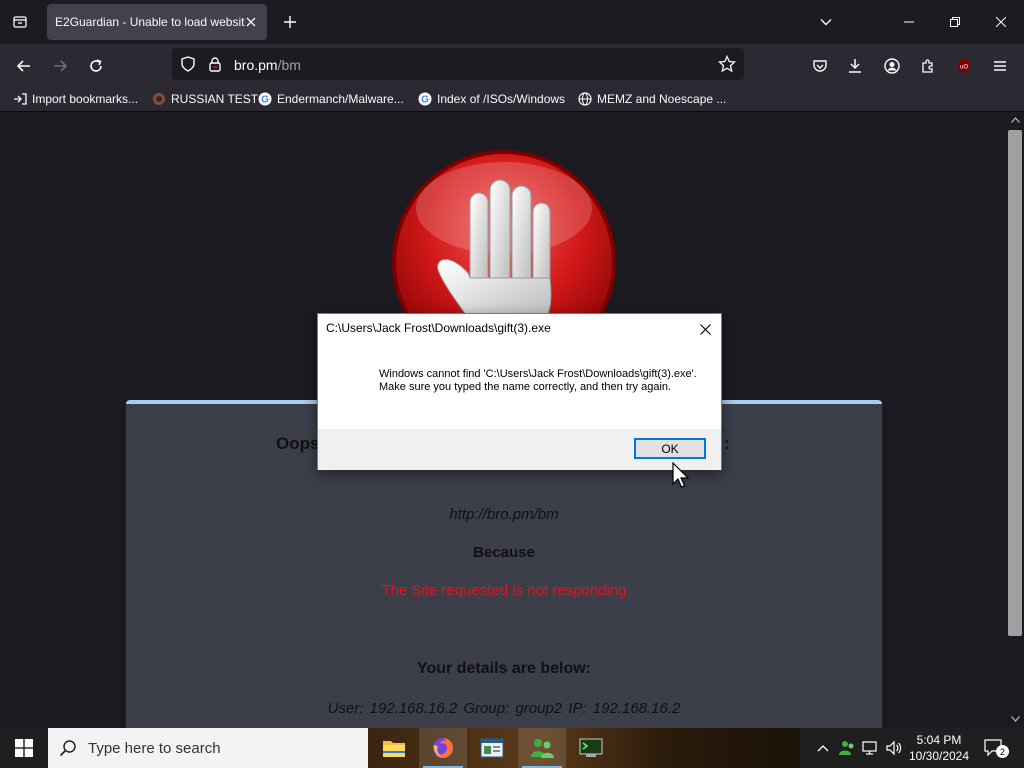 This screenshot has height=768, width=1024. Describe the element at coordinates (727, 66) in the screenshot. I see `bookmark-star-icon` at that location.